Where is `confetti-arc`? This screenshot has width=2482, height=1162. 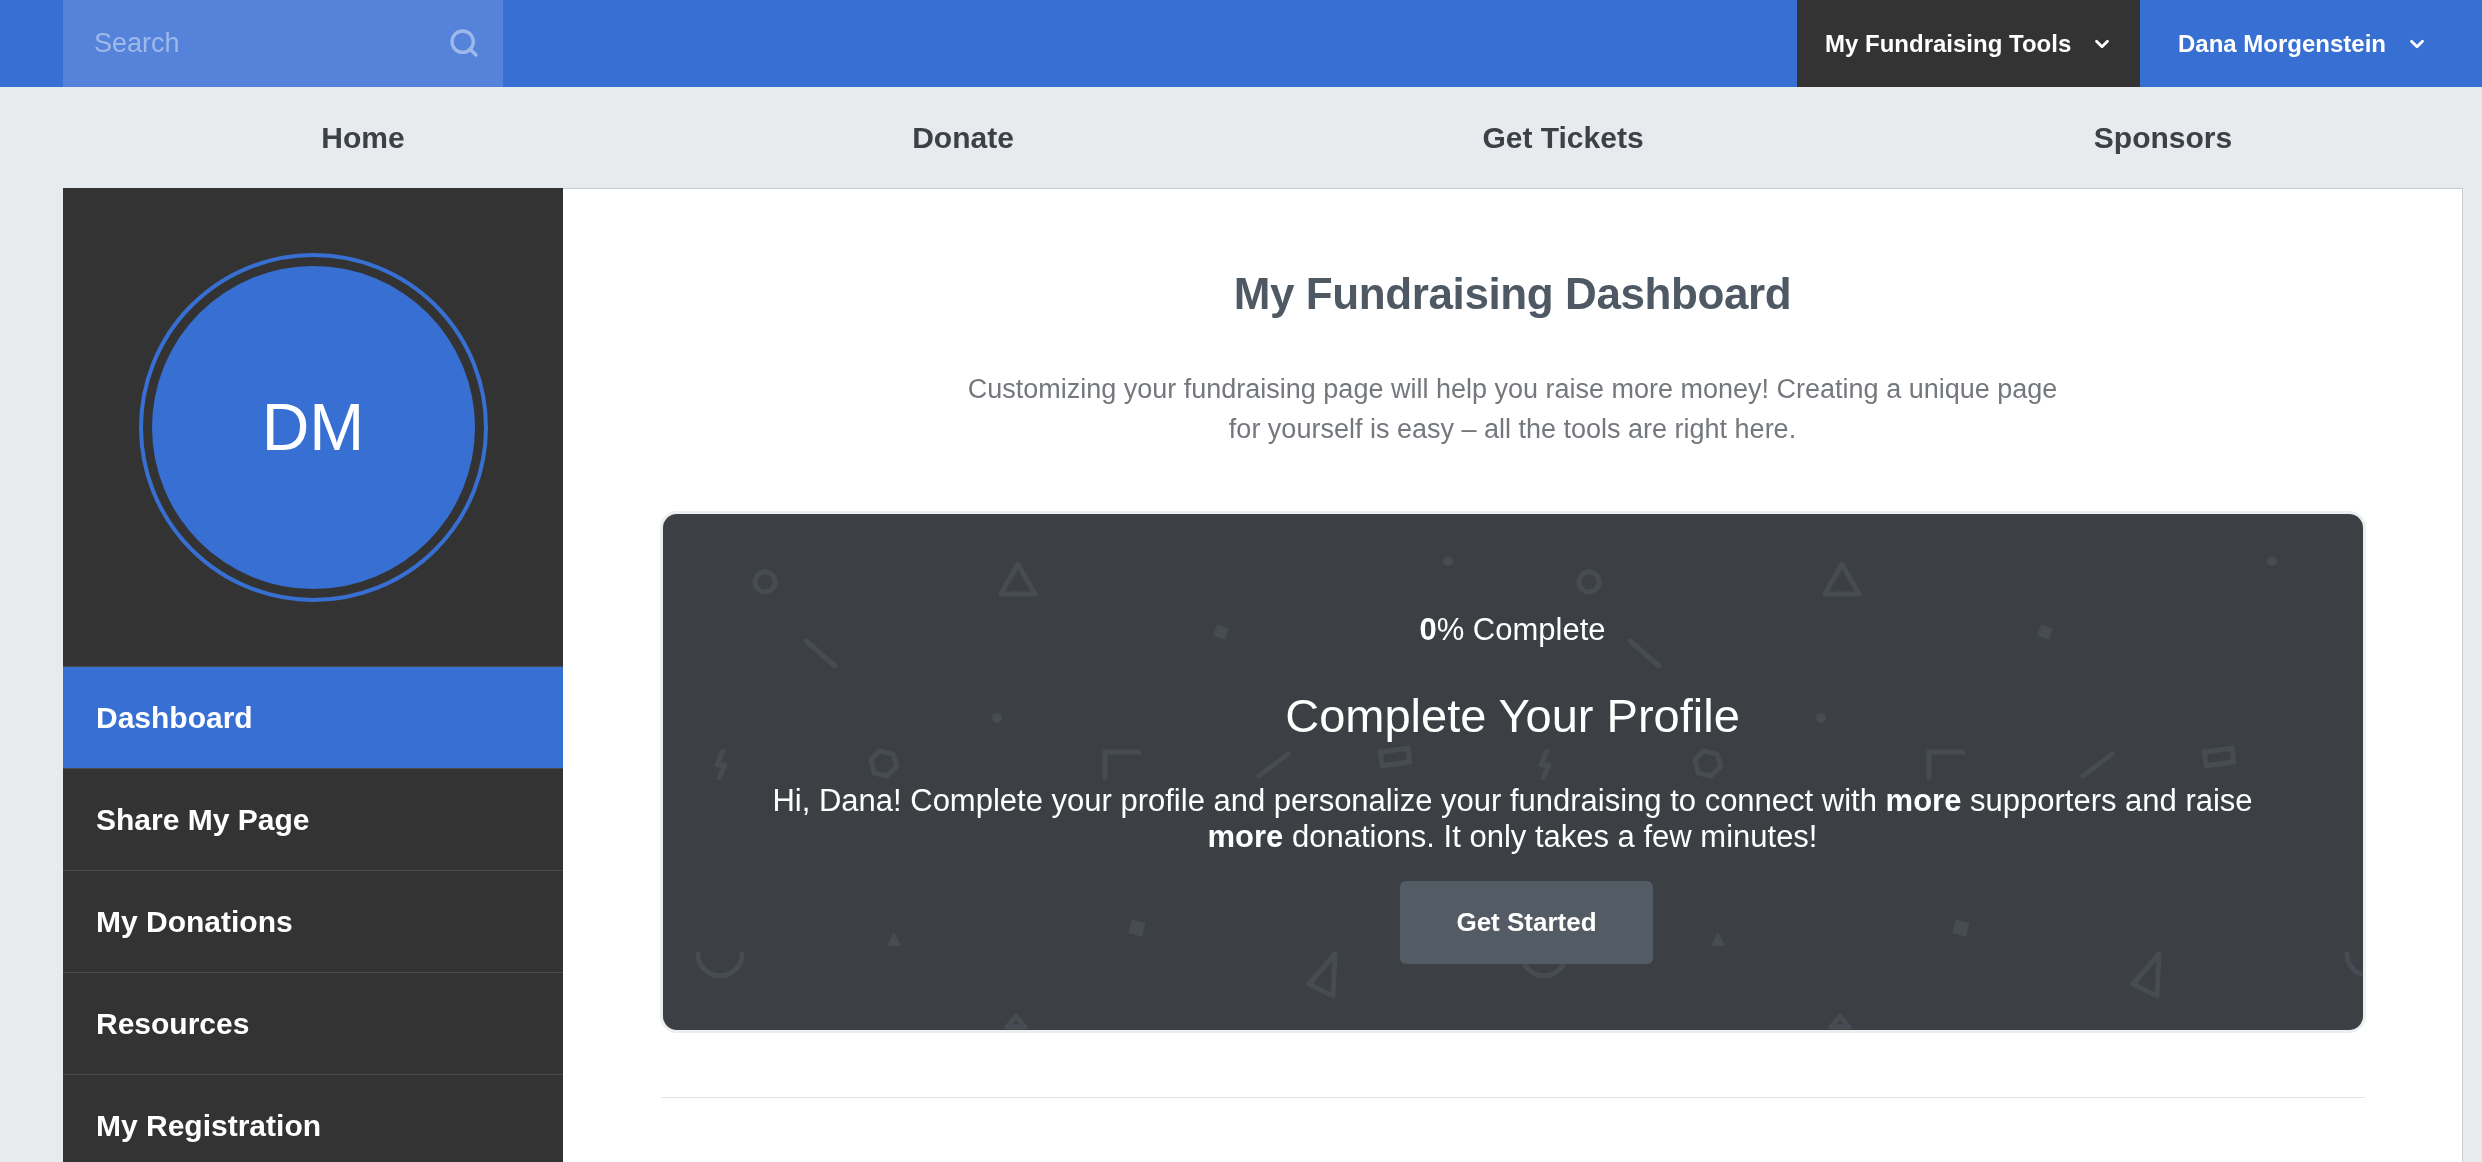 confetti-arc is located at coordinates (2353, 964).